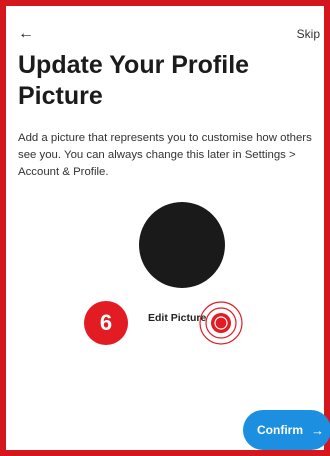  Describe the element at coordinates (308, 34) in the screenshot. I see `skip-button: Skip` at that location.